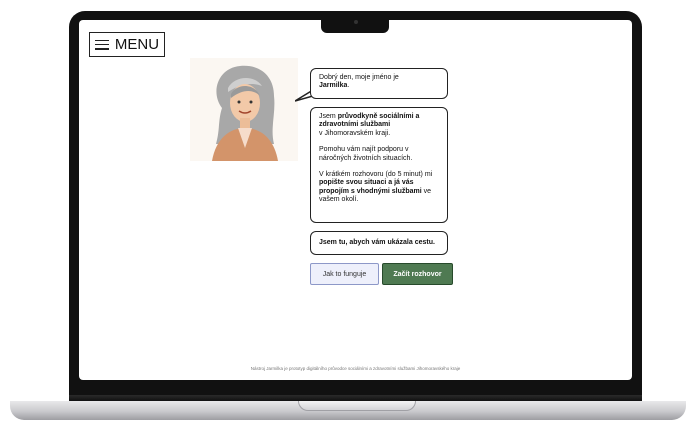 The width and height of the screenshot is (696, 426). Describe the element at coordinates (244, 109) in the screenshot. I see `avatar` at that location.